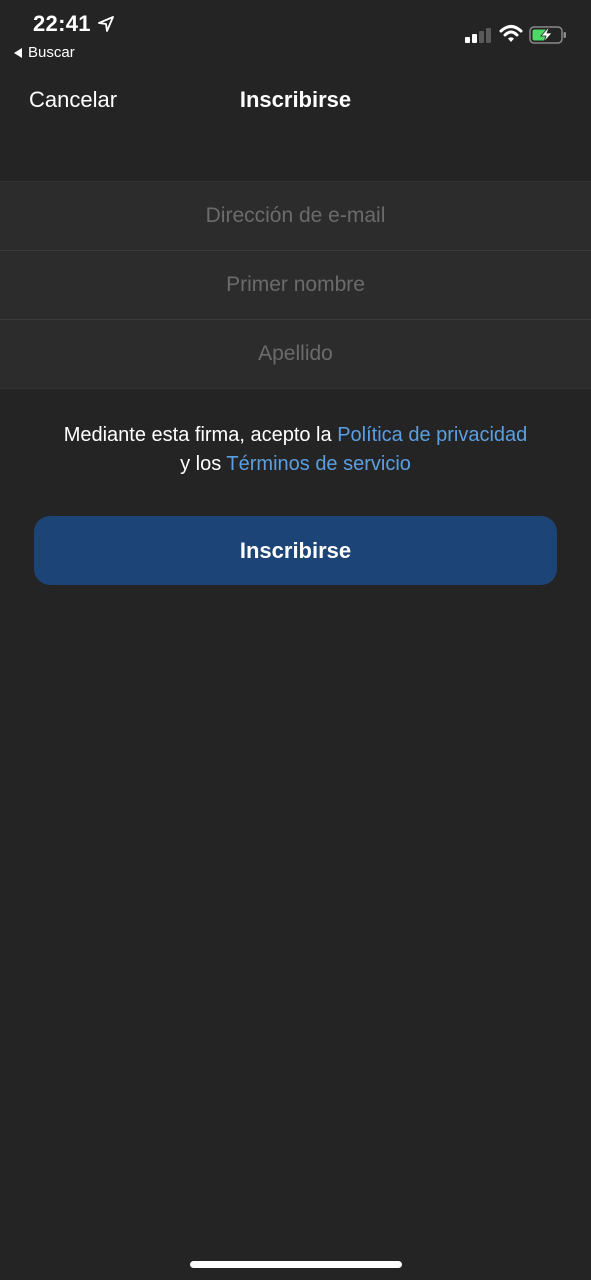 The height and width of the screenshot is (1280, 591). I want to click on signup-button: Inscribirse, so click(295, 550).